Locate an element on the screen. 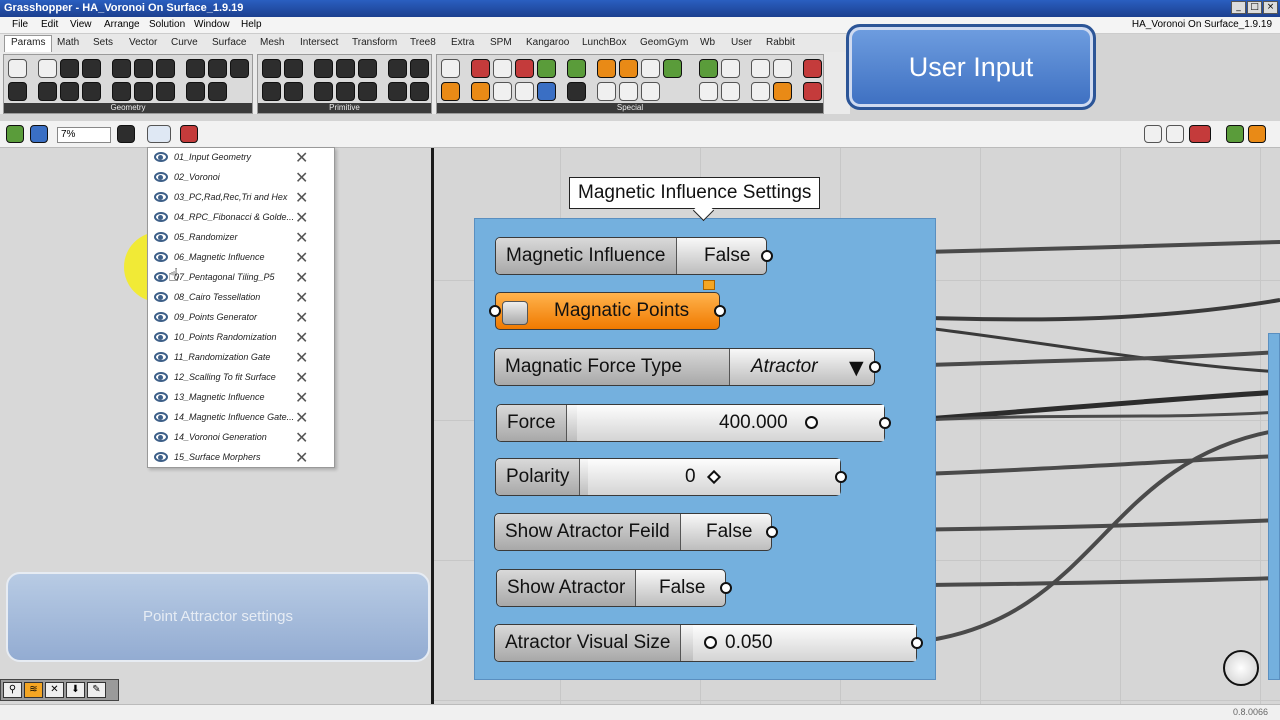 The width and height of the screenshot is (1280, 720). list-item: 08_Cairo Tessellation ✕ is located at coordinates (241, 298).